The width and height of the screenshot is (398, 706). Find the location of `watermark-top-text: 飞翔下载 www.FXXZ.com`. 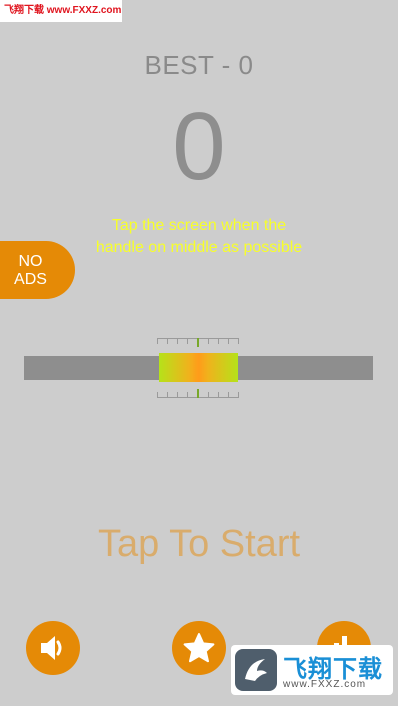

watermark-top-text: 飞翔下载 www.FXXZ.com is located at coordinates (63, 10).